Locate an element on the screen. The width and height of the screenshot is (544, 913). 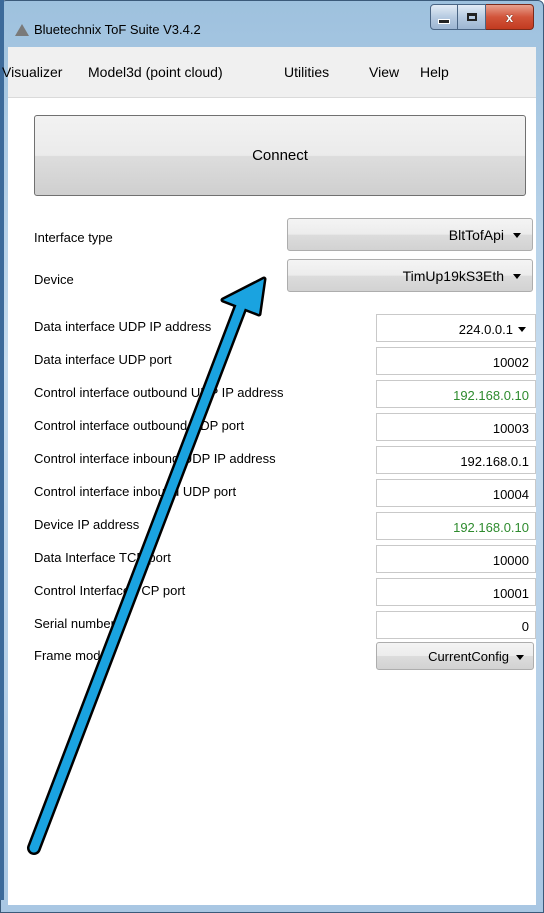
menu-help: Help is located at coordinates (434, 72).